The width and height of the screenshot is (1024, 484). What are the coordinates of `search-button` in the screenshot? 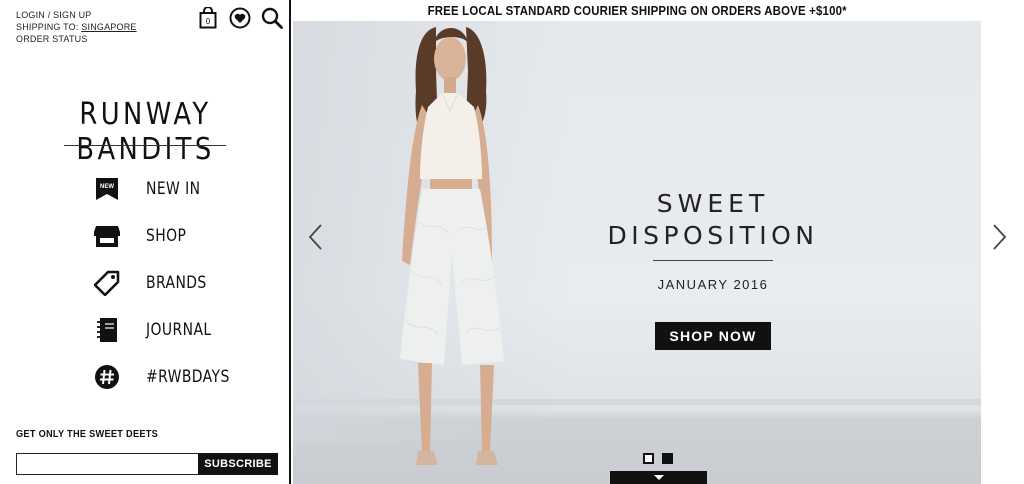 It's located at (272, 18).